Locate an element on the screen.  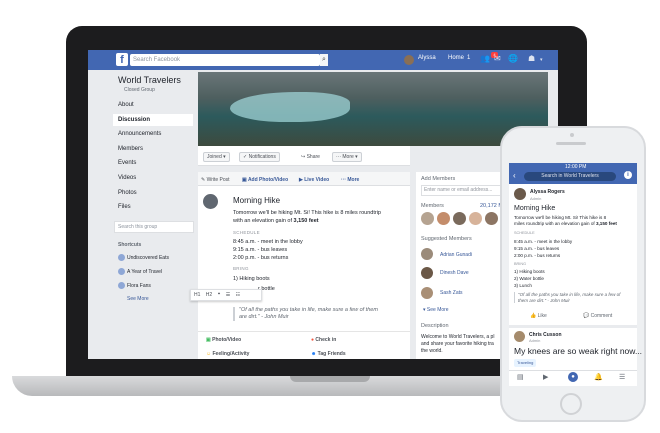
bulleted-list-icon: ☰ is located at coordinates (228, 295).